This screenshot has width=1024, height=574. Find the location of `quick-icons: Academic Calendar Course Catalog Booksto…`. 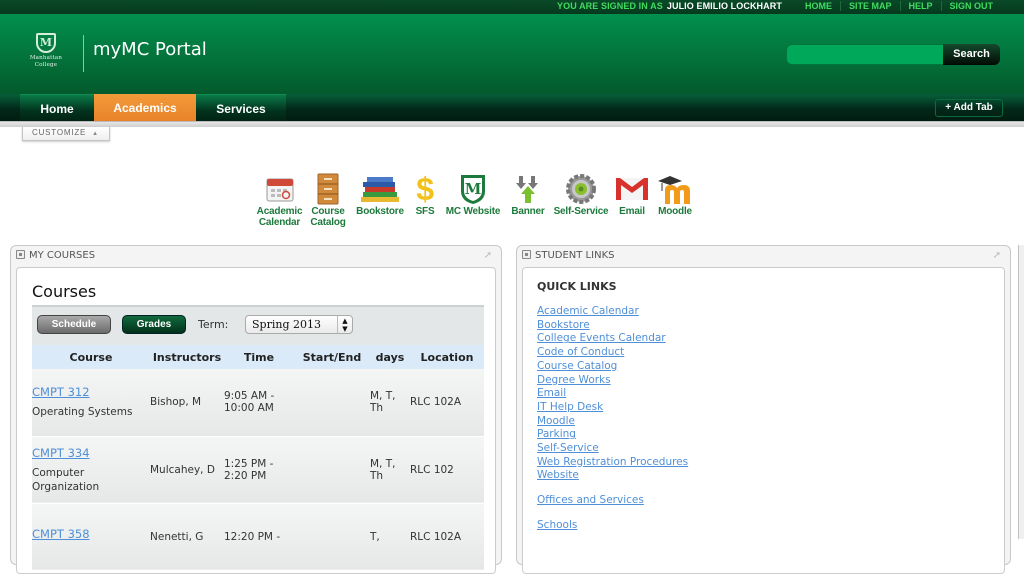

quick-icons: Academic Calendar Course Catalog Booksto… is located at coordinates (475, 200).